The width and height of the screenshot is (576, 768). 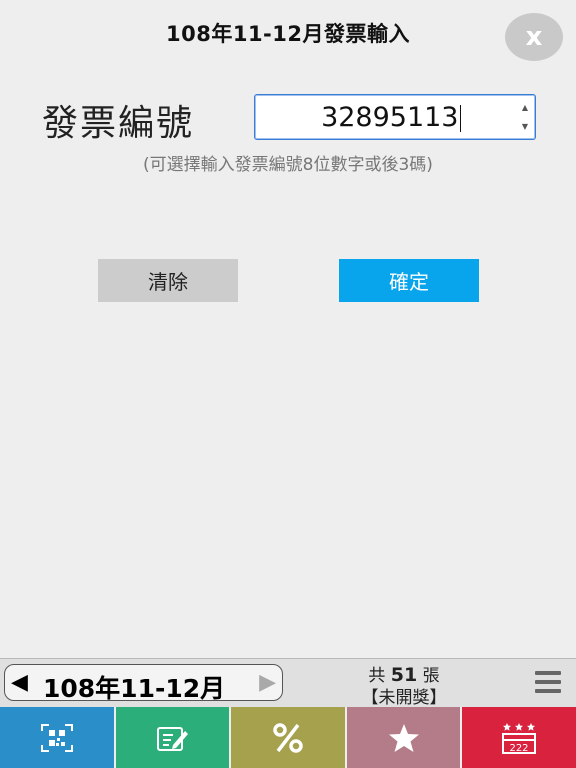 I want to click on input-hint: (可選擇輸入發票編號8位數字或後3碼), so click(x=288, y=165).